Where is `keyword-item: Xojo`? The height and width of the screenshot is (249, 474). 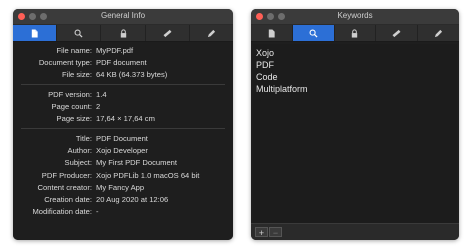
keyword-item: Xojo is located at coordinates (265, 53).